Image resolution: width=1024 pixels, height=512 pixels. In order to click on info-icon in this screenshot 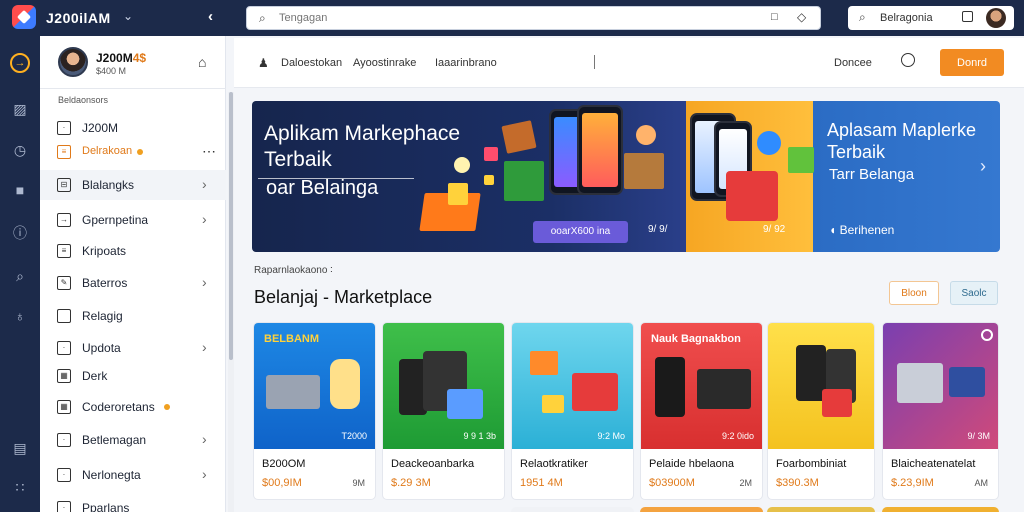, I will do `click(987, 335)`.